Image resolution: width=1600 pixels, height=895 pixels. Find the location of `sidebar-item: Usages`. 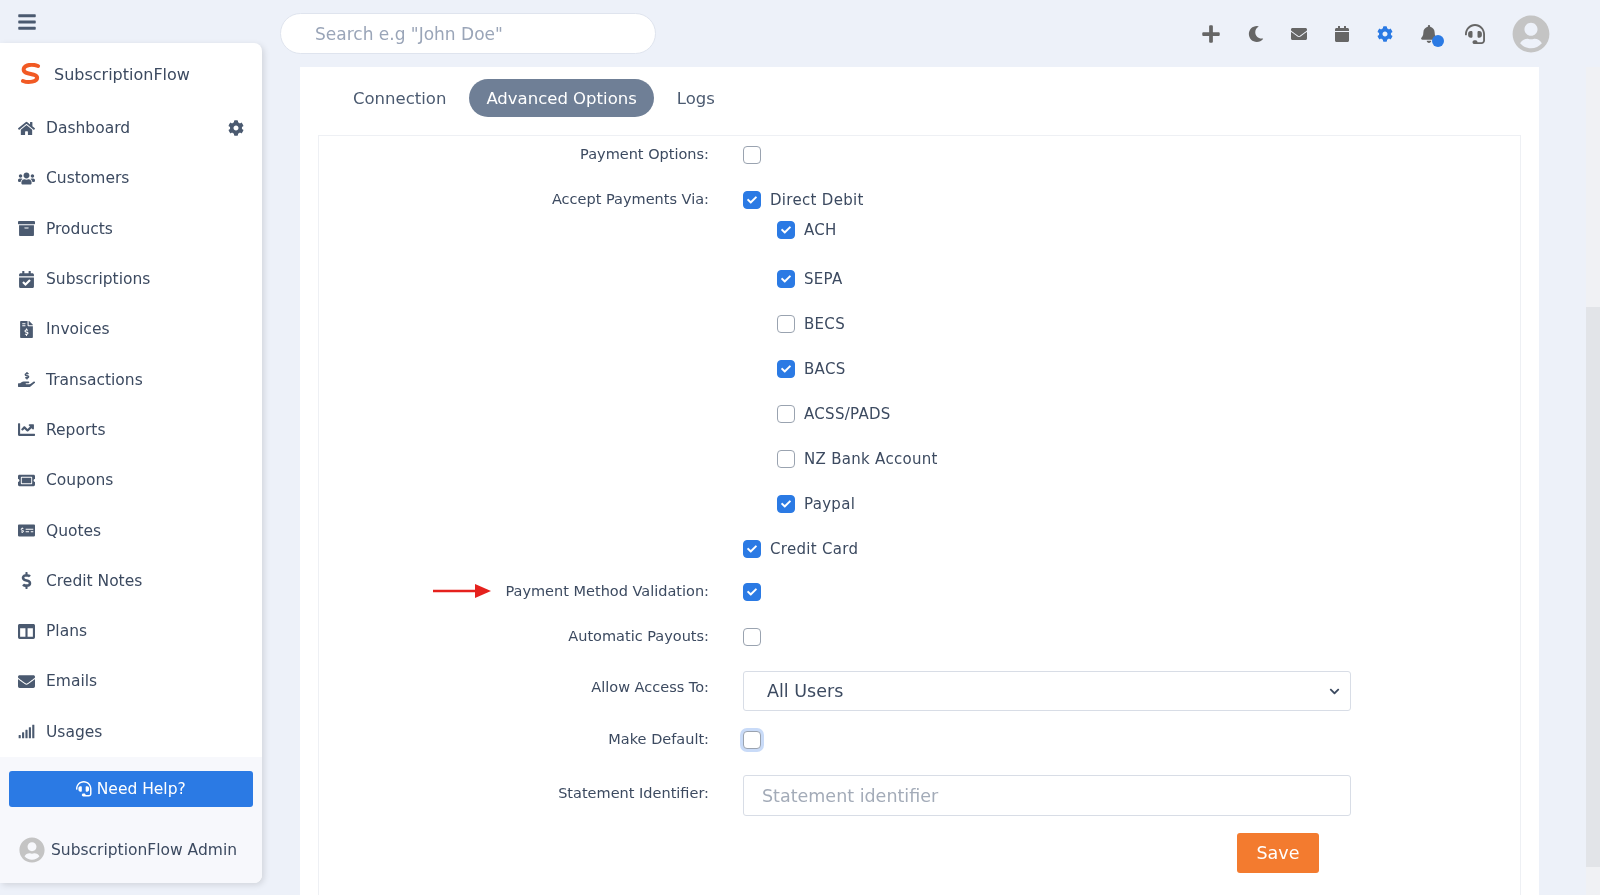

sidebar-item: Usages is located at coordinates (131, 731).